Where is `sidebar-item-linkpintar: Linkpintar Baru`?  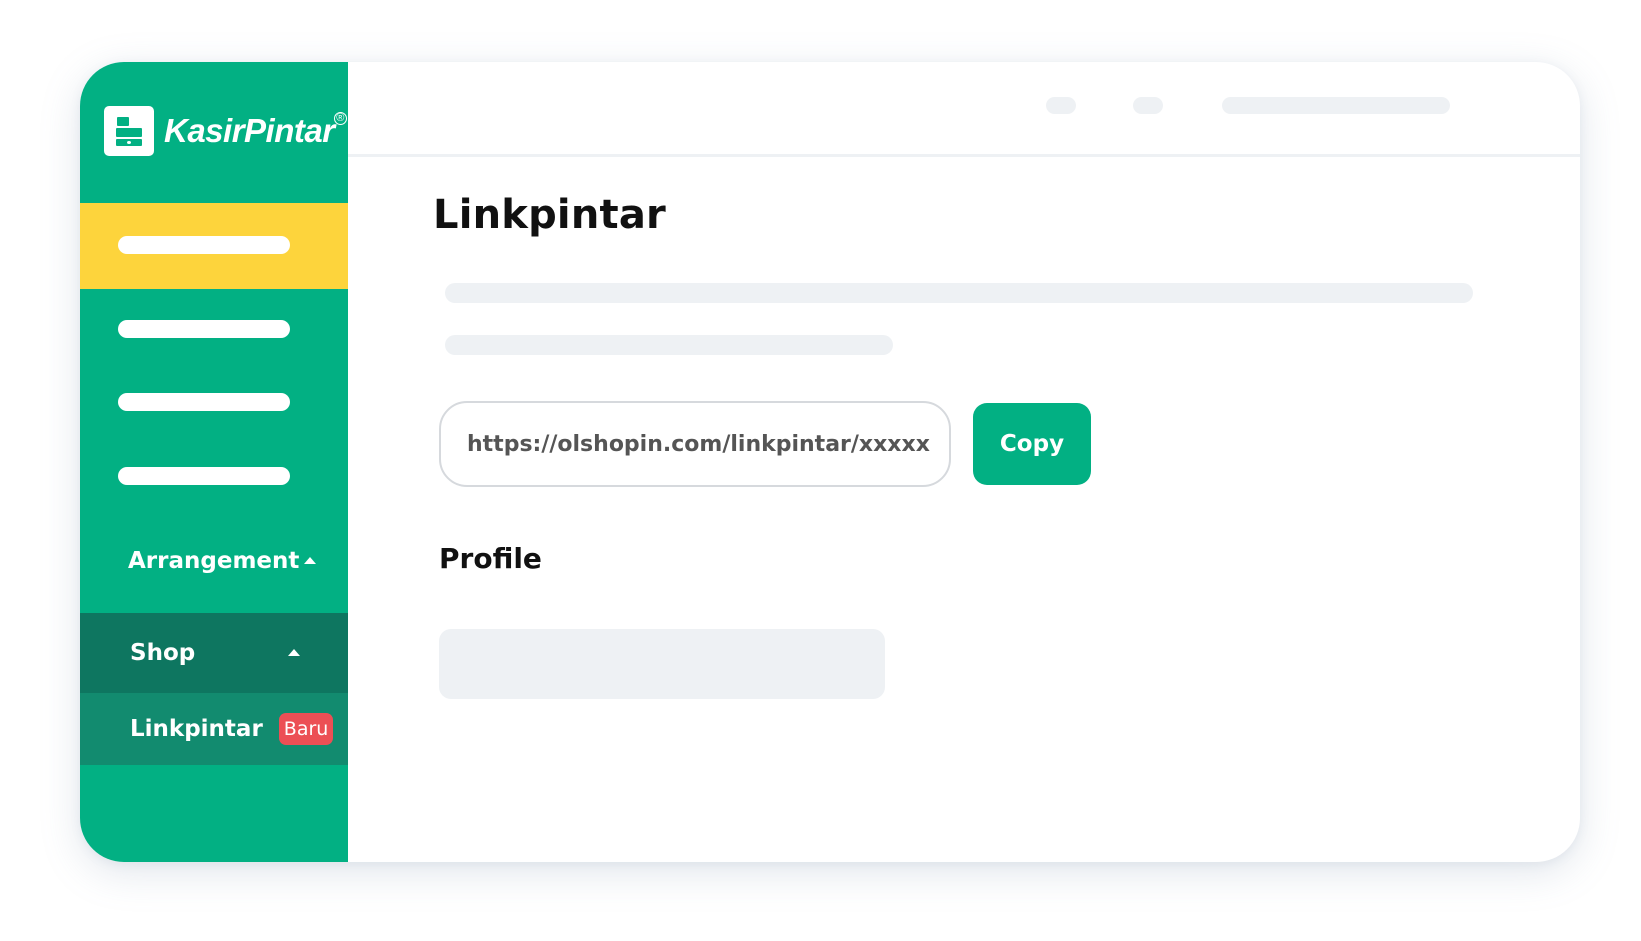
sidebar-item-linkpintar: Linkpintar Baru is located at coordinates (214, 729).